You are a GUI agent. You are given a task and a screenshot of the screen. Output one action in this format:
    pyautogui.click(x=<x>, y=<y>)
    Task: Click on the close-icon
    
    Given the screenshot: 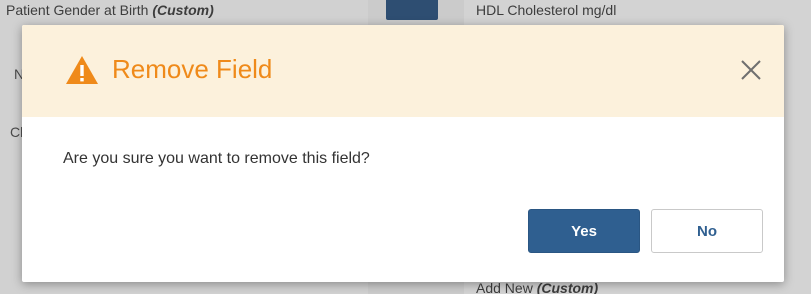 What is the action you would take?
    pyautogui.click(x=751, y=70)
    